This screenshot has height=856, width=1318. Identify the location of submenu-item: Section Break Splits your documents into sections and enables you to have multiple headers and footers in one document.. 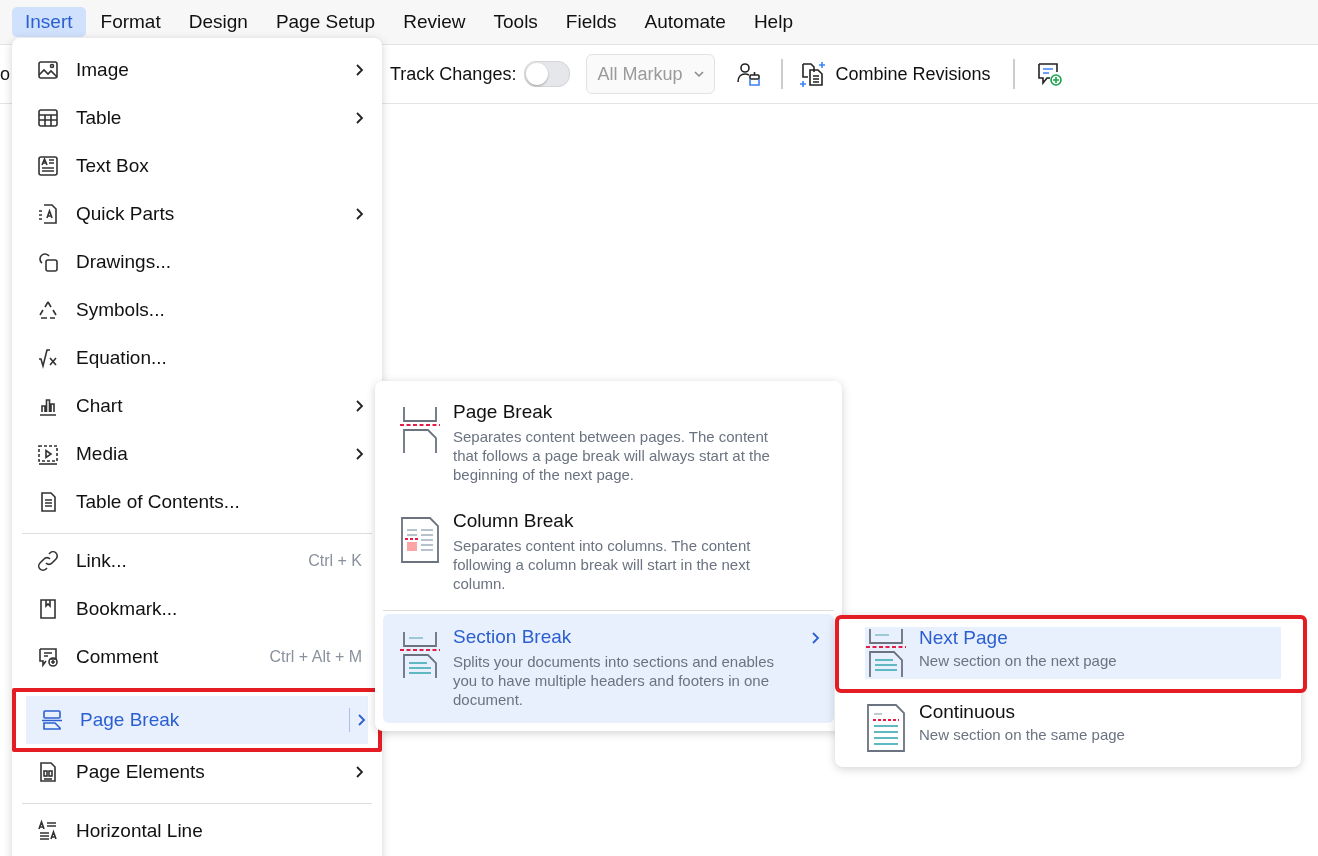
(608, 668).